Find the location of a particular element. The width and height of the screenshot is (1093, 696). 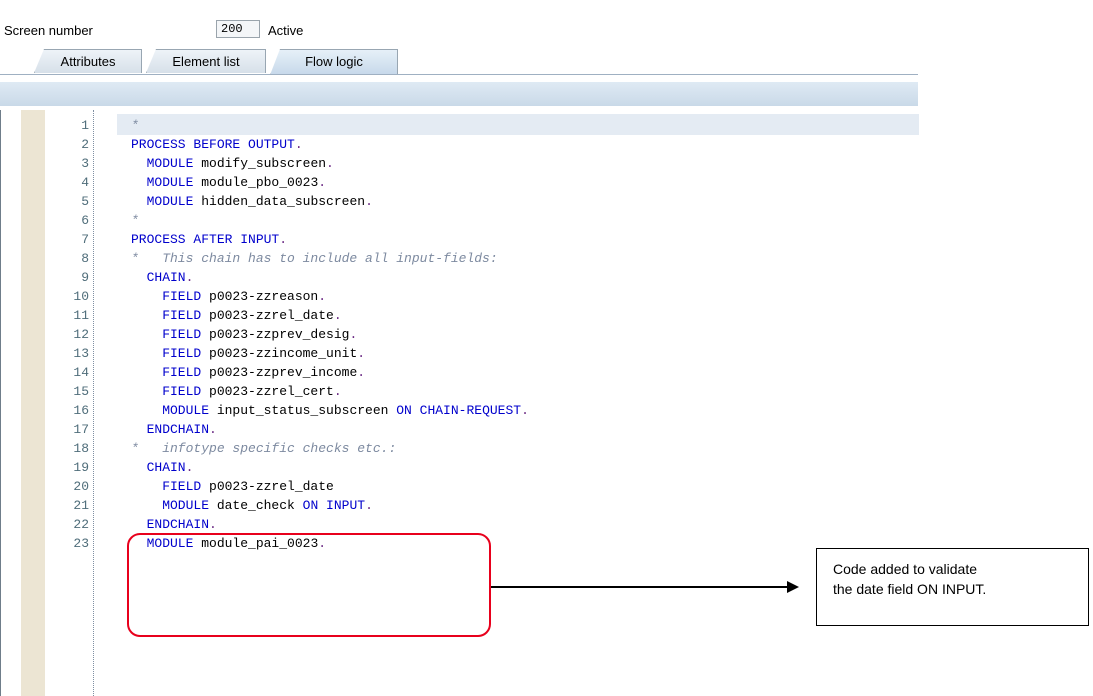

code-line: 19 CHAIN. is located at coordinates (480, 467).